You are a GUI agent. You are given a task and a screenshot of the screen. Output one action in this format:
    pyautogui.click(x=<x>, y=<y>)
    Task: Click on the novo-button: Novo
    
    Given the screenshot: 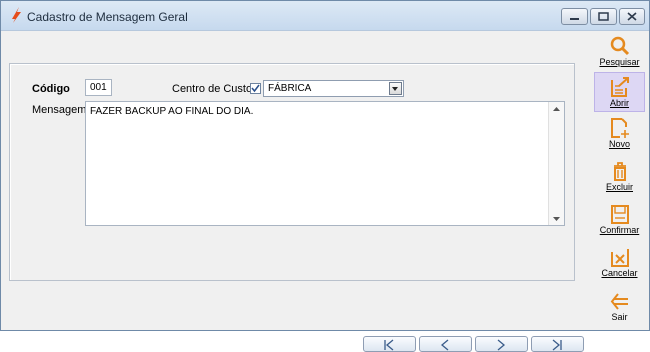 What is the action you would take?
    pyautogui.click(x=619, y=134)
    